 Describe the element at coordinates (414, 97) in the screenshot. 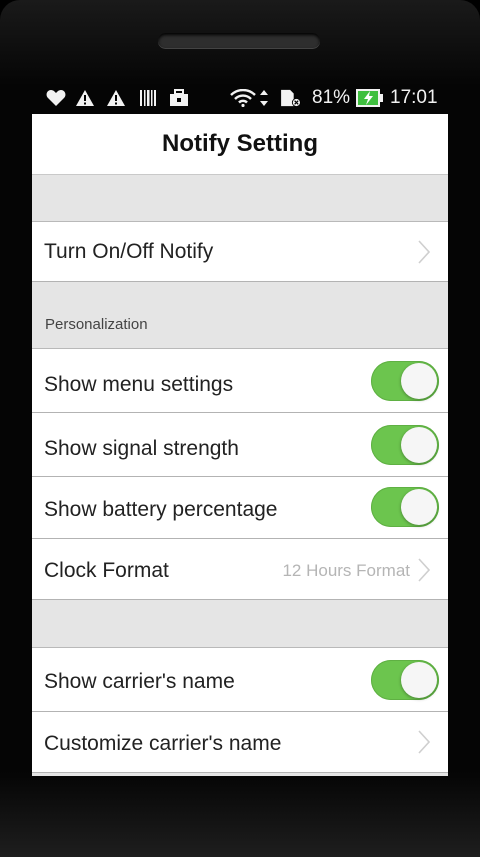

I see `clock: 17:01` at that location.